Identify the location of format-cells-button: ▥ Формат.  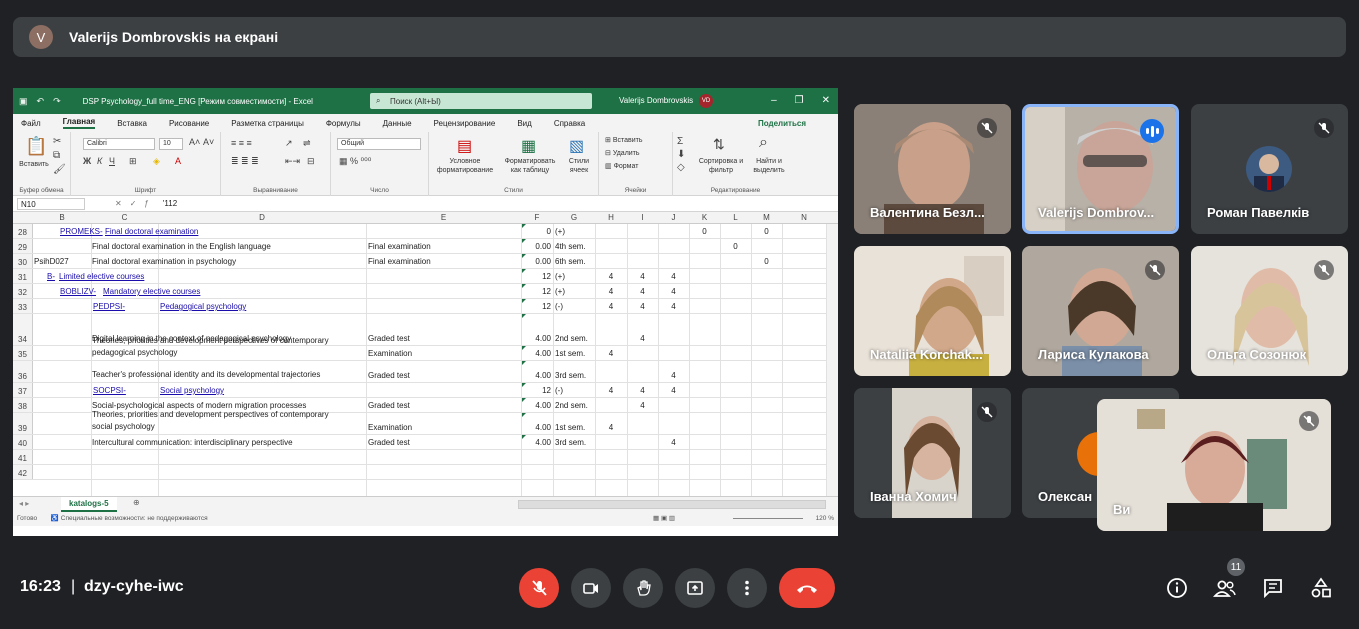
(621, 166).